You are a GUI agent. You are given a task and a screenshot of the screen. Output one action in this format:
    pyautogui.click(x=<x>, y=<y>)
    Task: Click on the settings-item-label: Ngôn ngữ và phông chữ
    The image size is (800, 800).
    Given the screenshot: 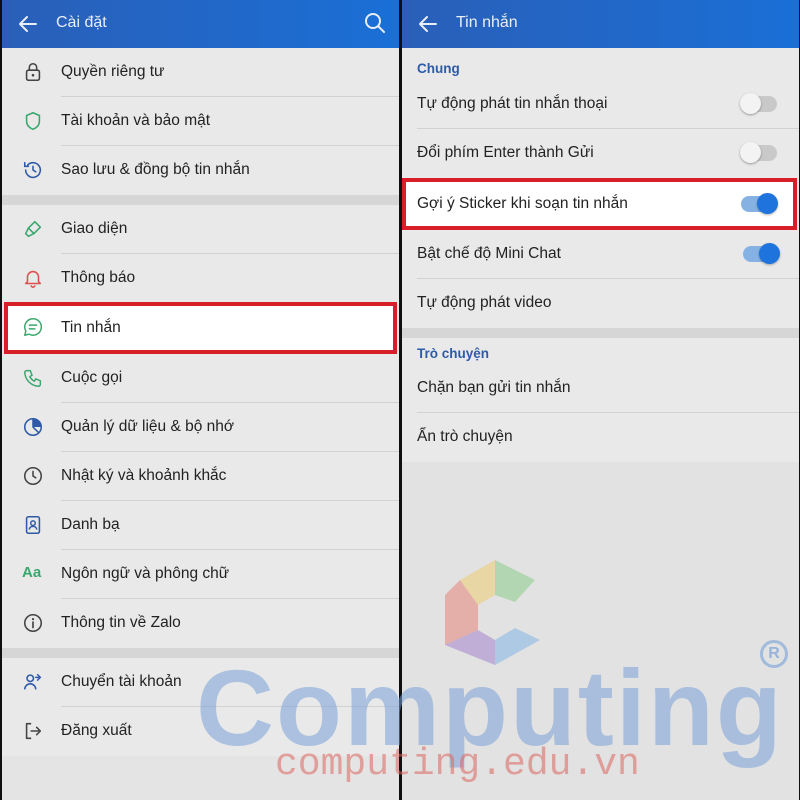 What is the action you would take?
    pyautogui.click(x=145, y=573)
    